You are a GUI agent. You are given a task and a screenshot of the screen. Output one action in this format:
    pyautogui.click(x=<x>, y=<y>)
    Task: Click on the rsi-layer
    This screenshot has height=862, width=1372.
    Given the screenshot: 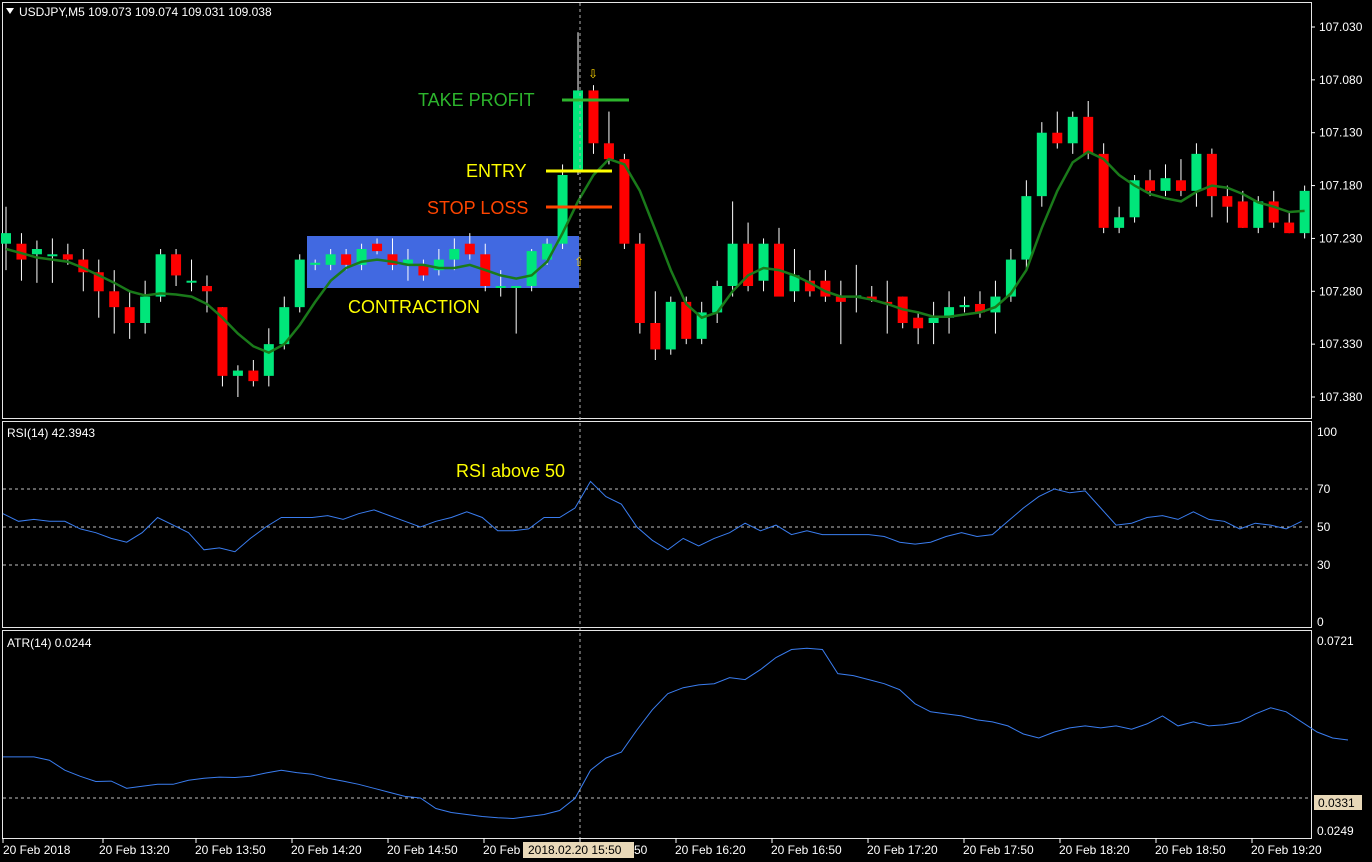 What is the action you would take?
    pyautogui.click(x=656, y=523)
    